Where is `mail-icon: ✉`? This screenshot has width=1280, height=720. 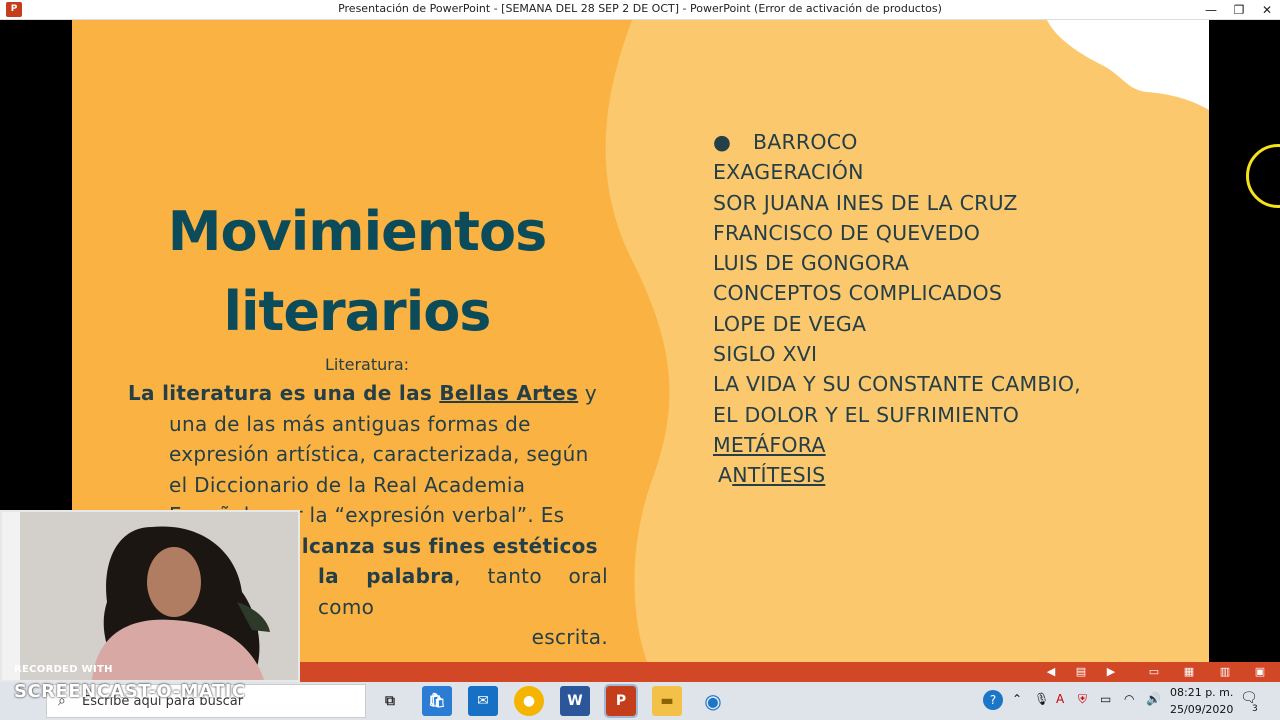
mail-icon: ✉ is located at coordinates (483, 701).